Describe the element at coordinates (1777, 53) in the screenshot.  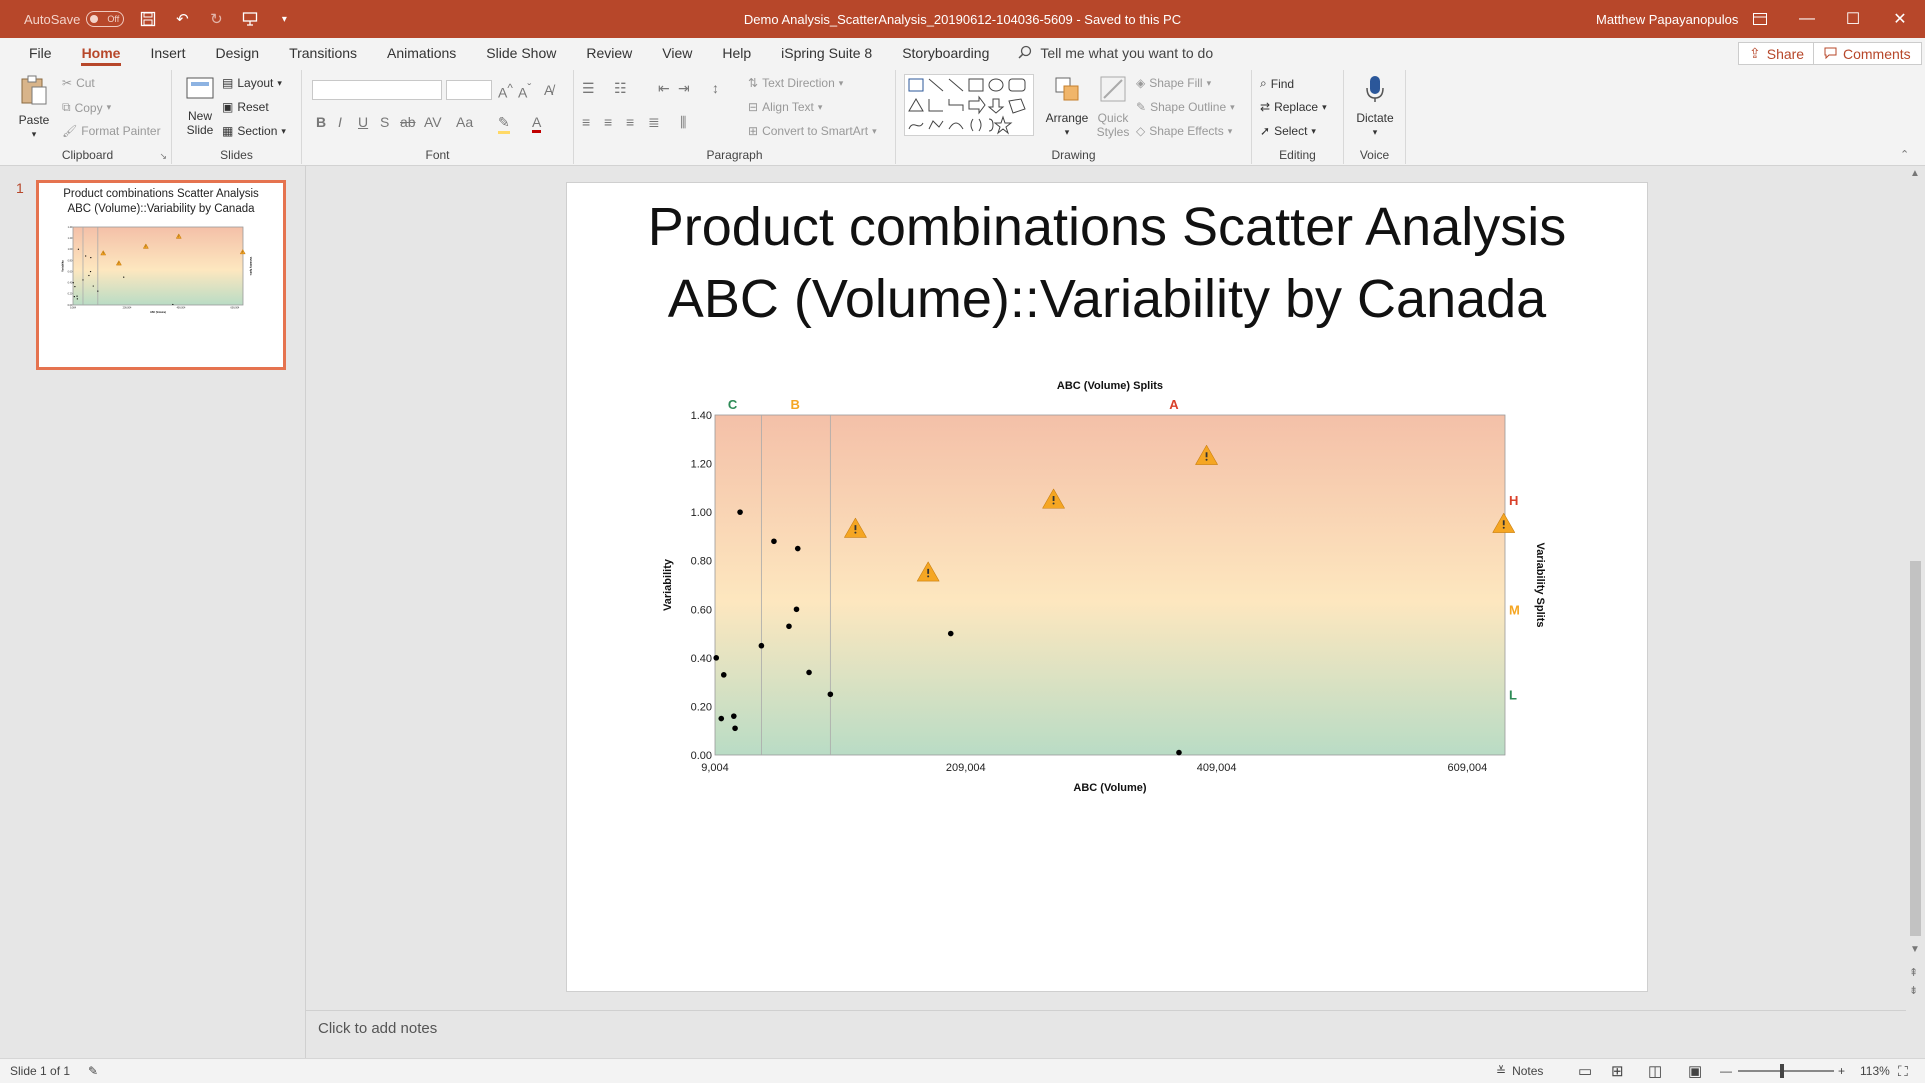
I see `share-button: ⇪ Share` at that location.